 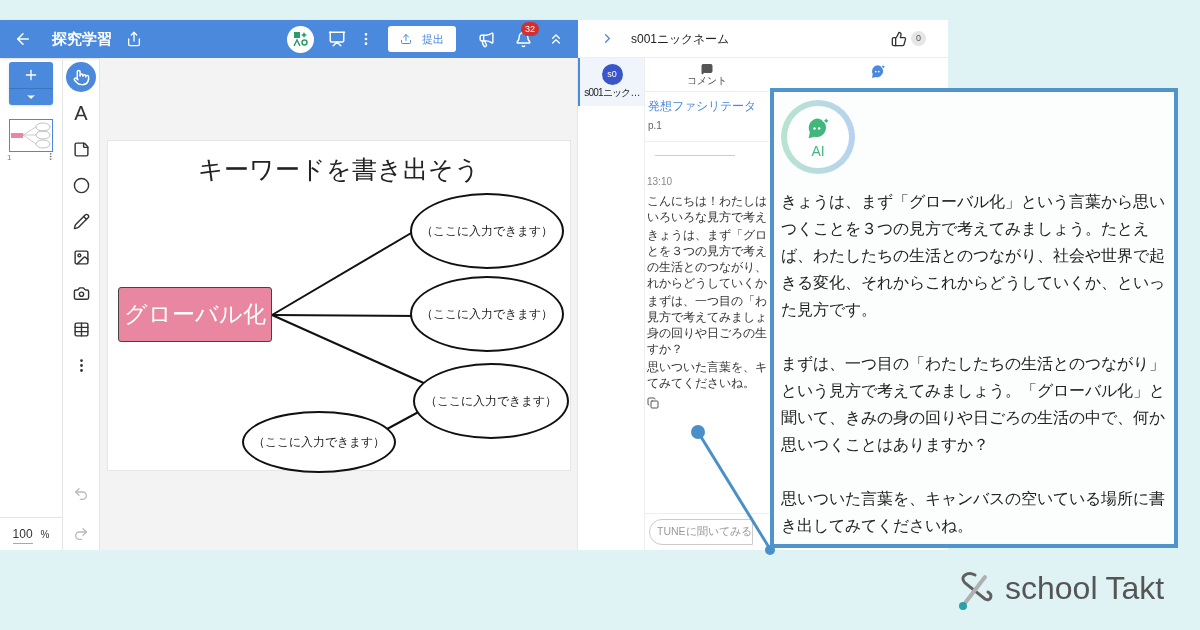 I want to click on logo-text: Takt, so click(x=1135, y=588).